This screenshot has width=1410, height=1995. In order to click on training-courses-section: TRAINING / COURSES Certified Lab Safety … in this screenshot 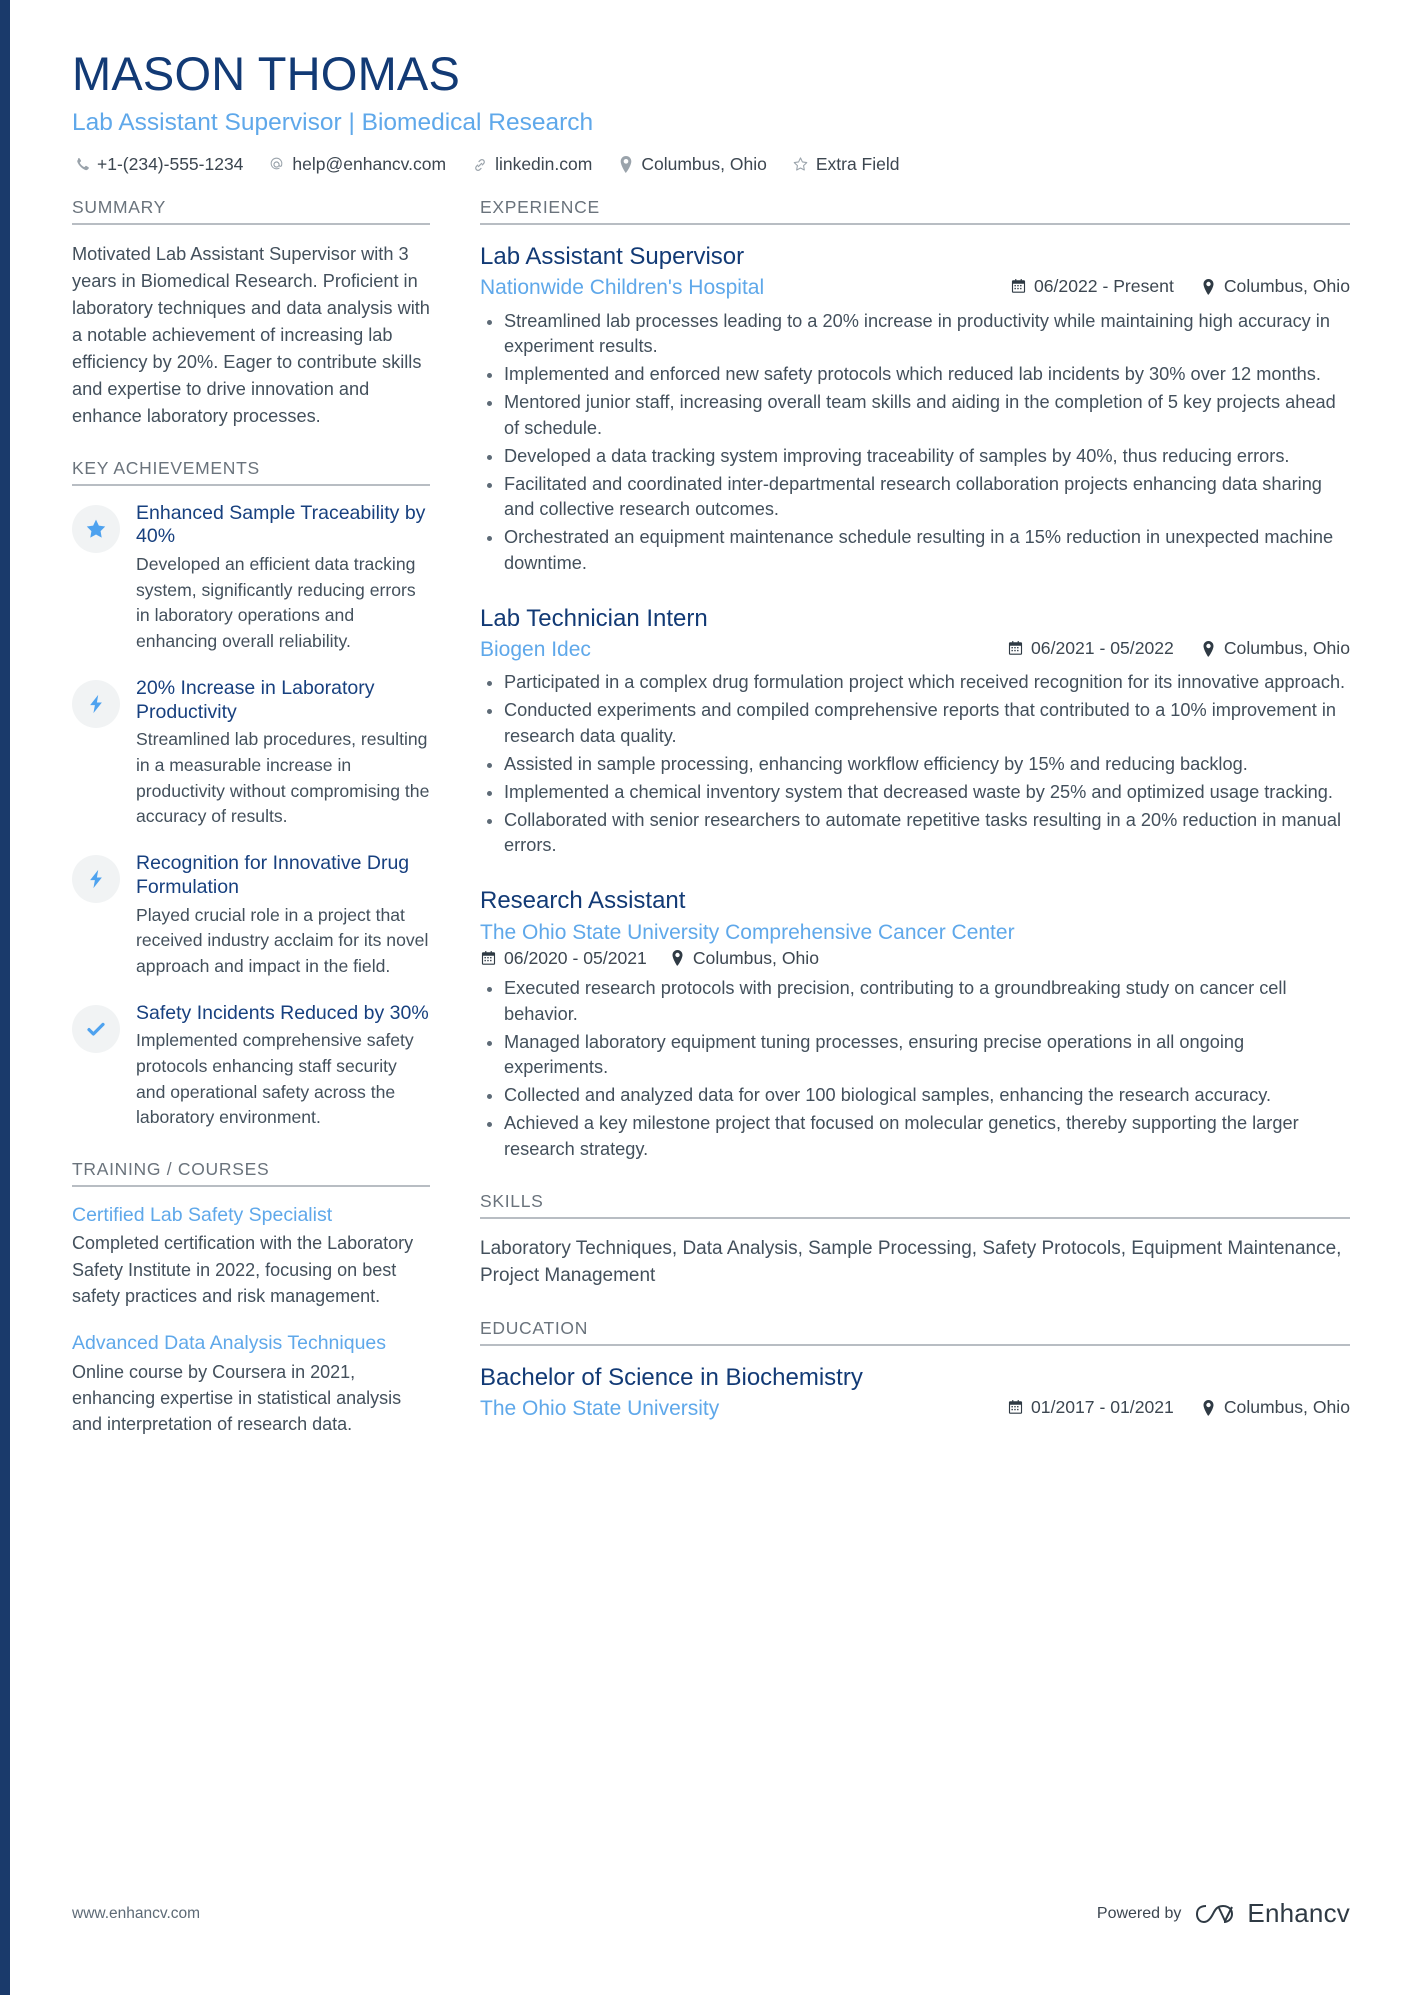, I will do `click(251, 1298)`.